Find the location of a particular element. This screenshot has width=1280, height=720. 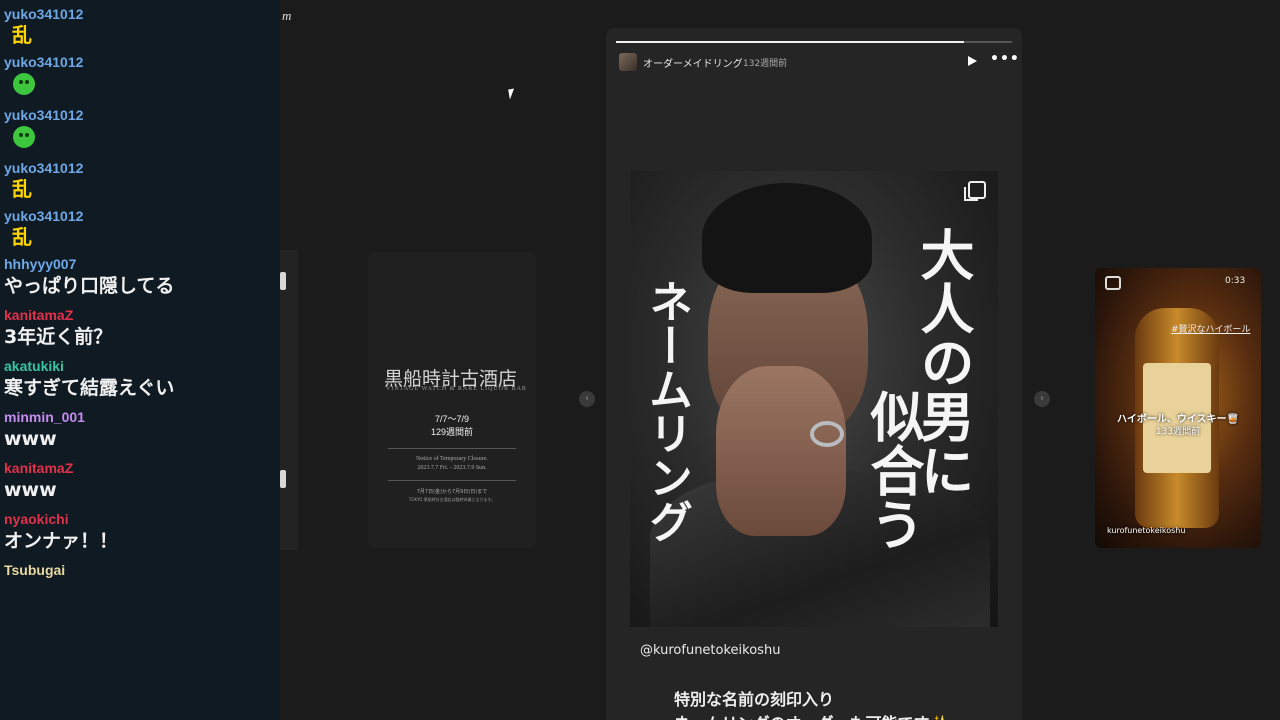

chat-username: akatukiki is located at coordinates (140, 363).